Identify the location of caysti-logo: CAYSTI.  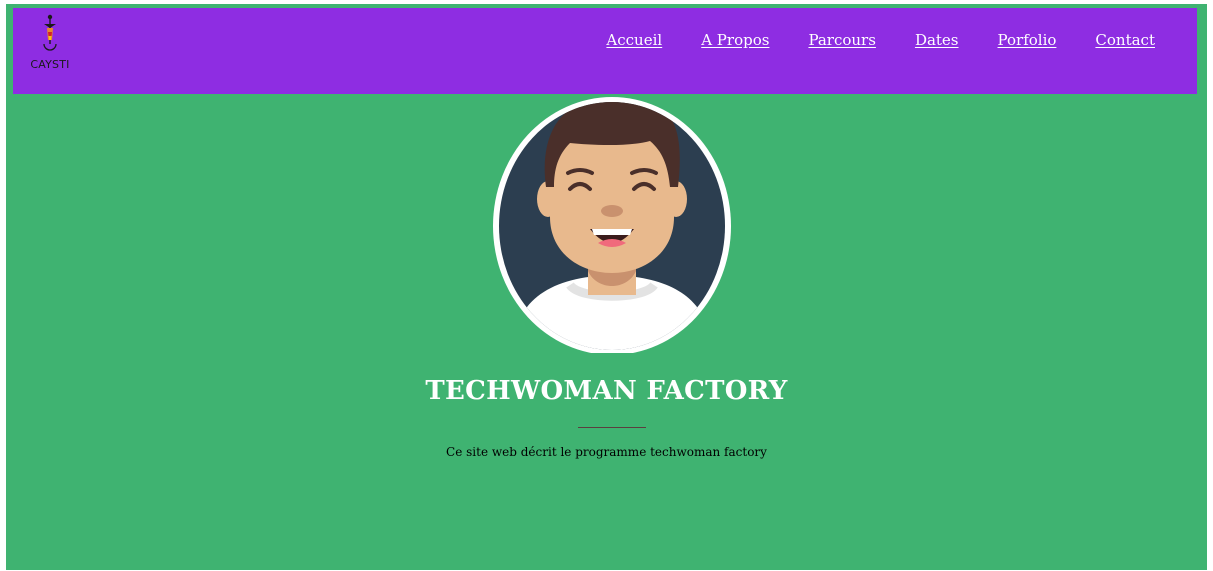
(50, 44).